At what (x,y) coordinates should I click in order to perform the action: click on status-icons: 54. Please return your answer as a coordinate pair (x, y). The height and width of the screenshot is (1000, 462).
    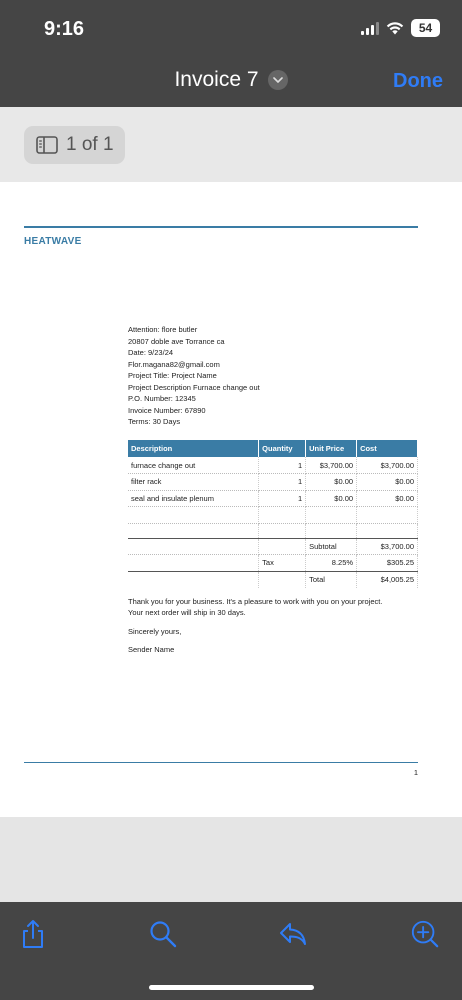
    Looking at the image, I should click on (400, 28).